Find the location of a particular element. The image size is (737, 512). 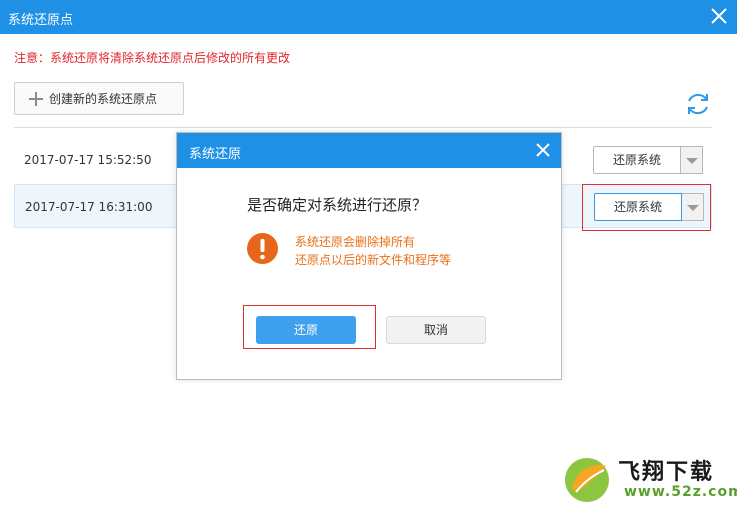

window-title: 系统还原点 is located at coordinates (41, 20).